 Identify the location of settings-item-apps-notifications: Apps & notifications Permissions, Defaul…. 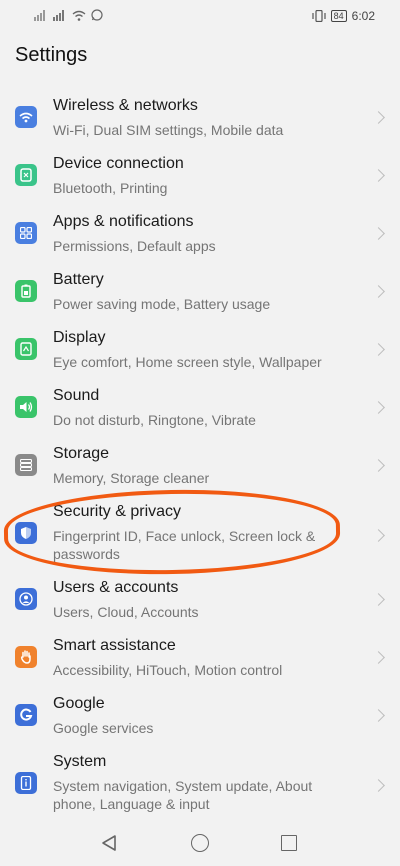
(200, 235).